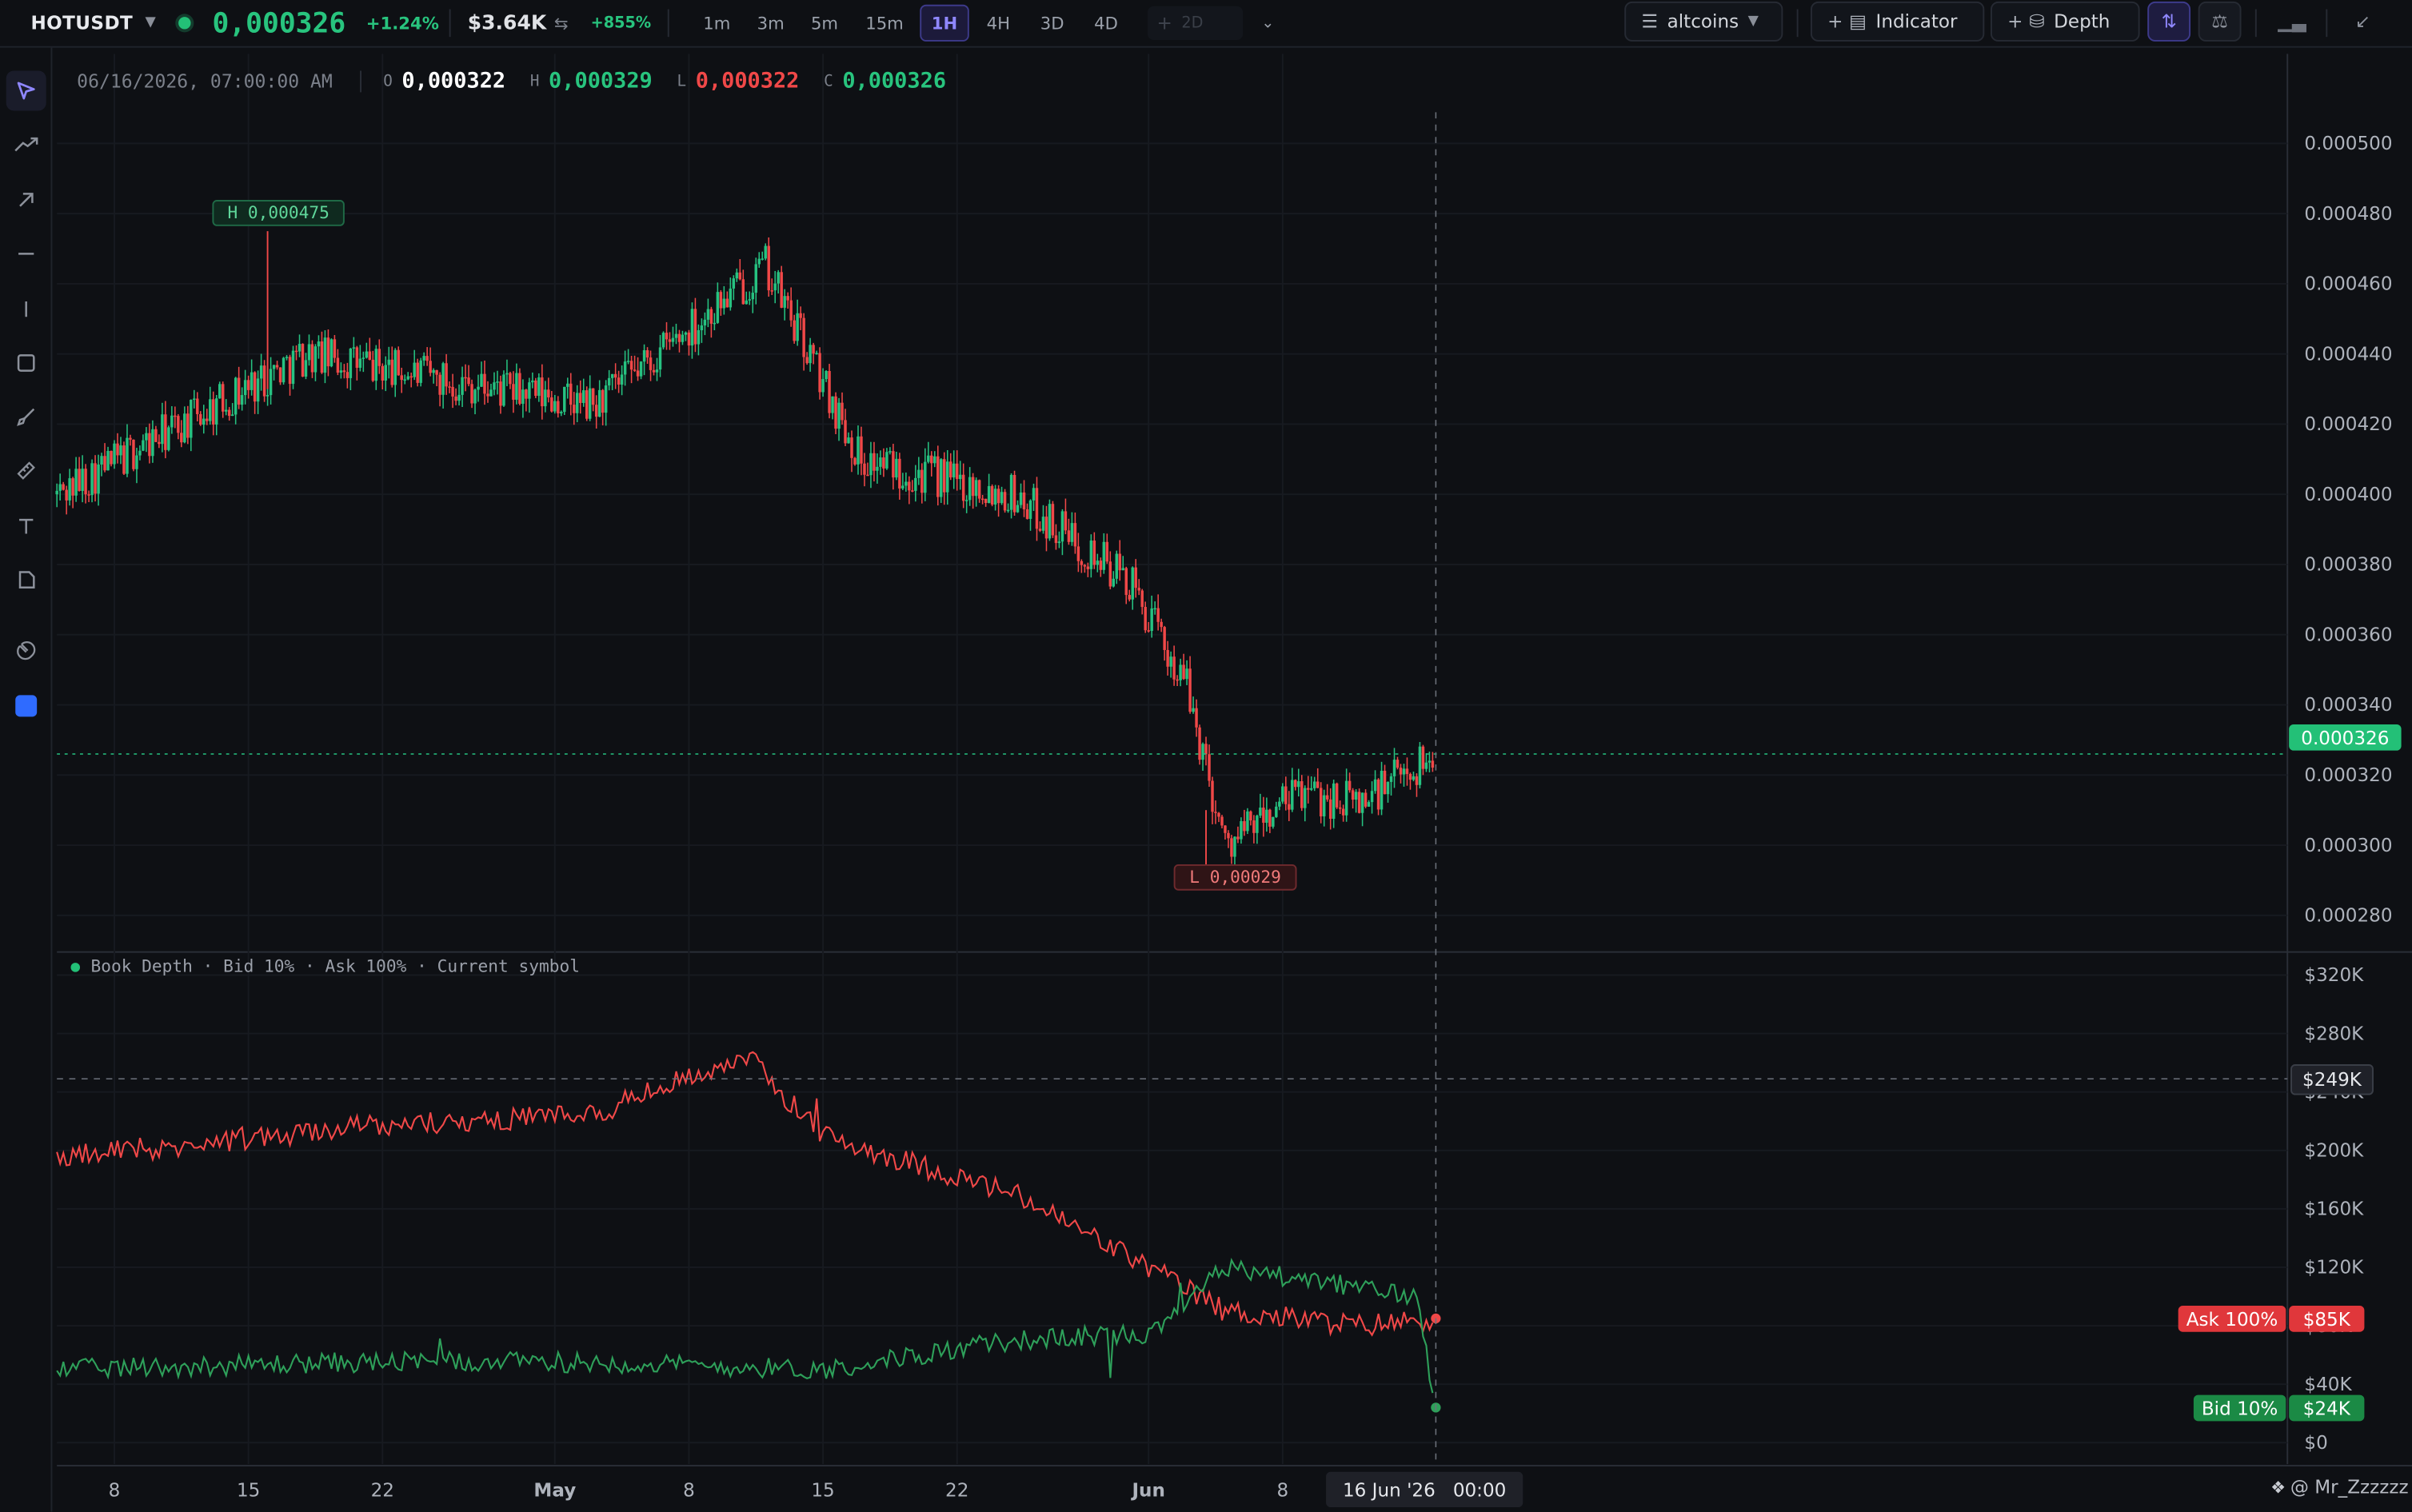 Image resolution: width=2412 pixels, height=1512 pixels. I want to click on timeframe-4d: 4D, so click(1106, 23).